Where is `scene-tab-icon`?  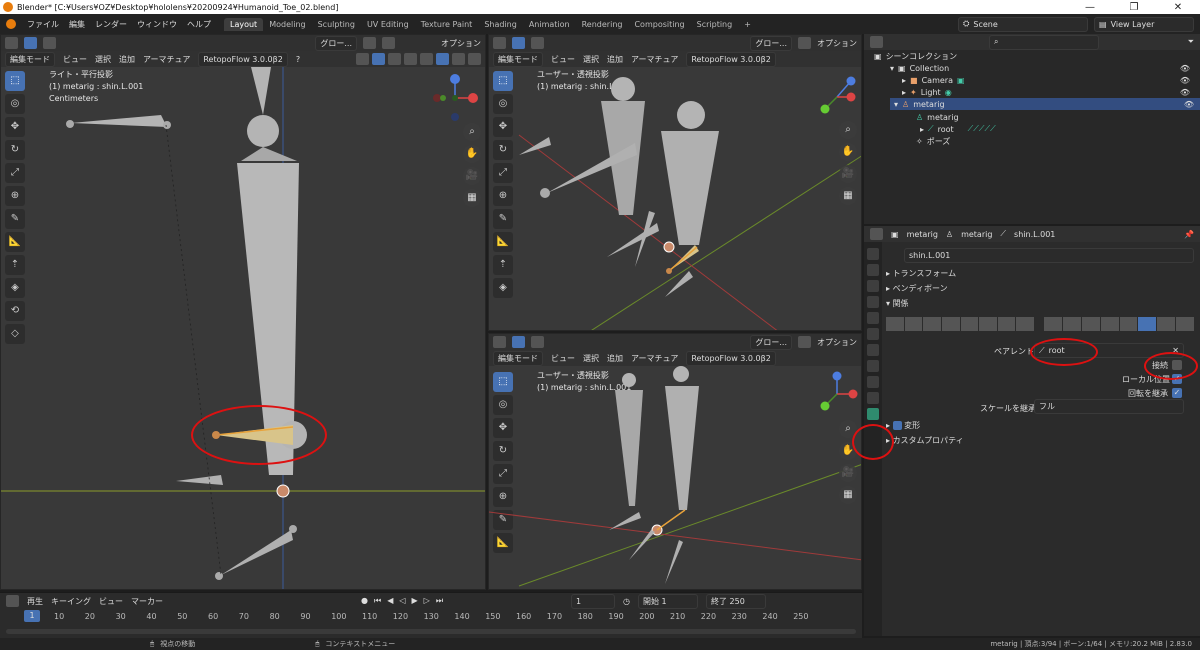 scene-tab-icon is located at coordinates (873, 318).